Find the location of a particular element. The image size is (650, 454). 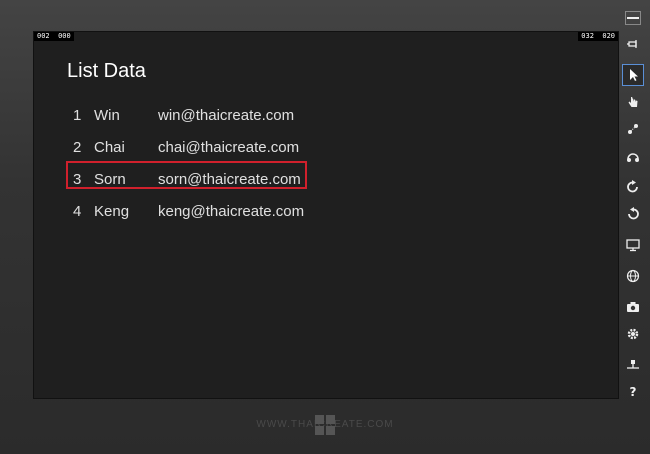

screenshot-camera-icon is located at coordinates (633, 307).